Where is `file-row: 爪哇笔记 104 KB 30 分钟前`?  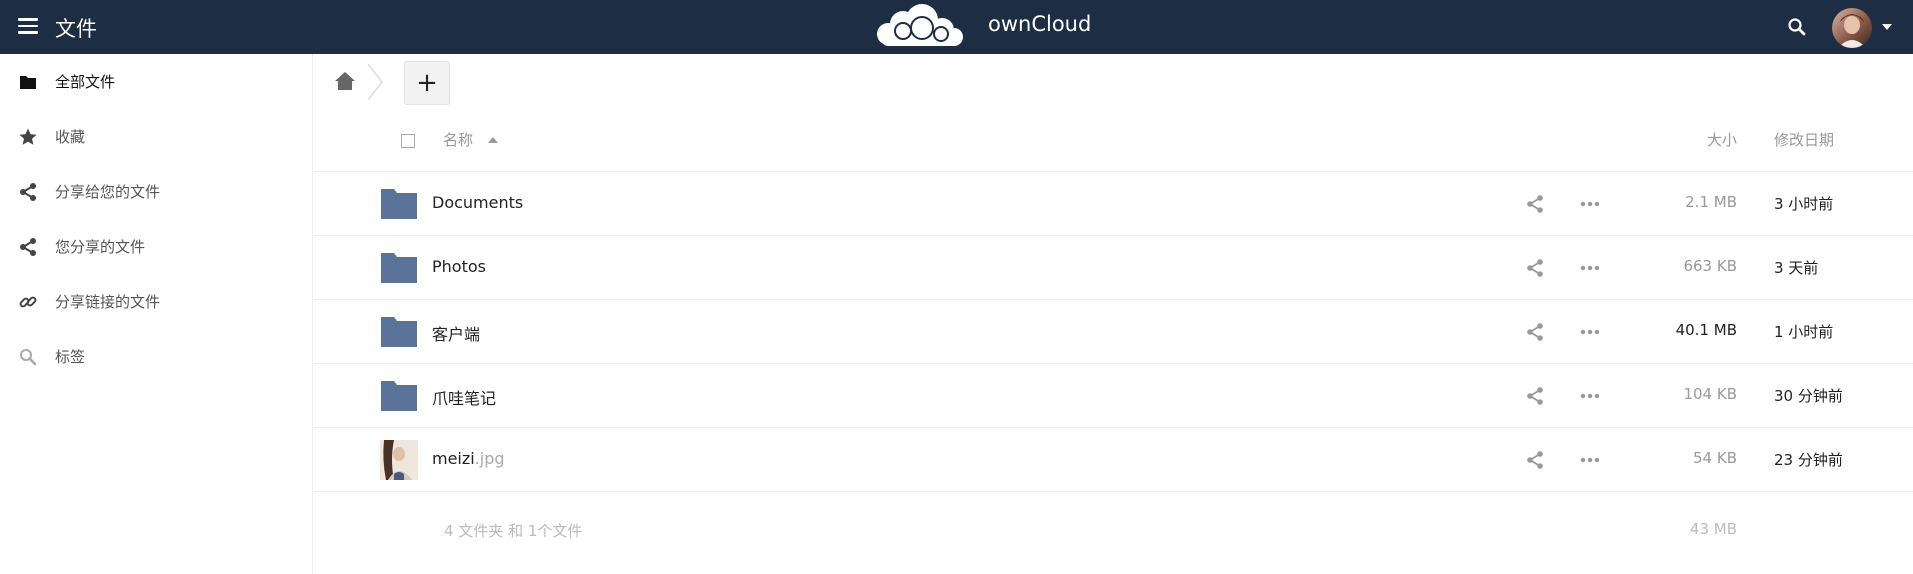
file-row: 爪哇笔记 104 KB 30 分钟前 is located at coordinates (1113, 396).